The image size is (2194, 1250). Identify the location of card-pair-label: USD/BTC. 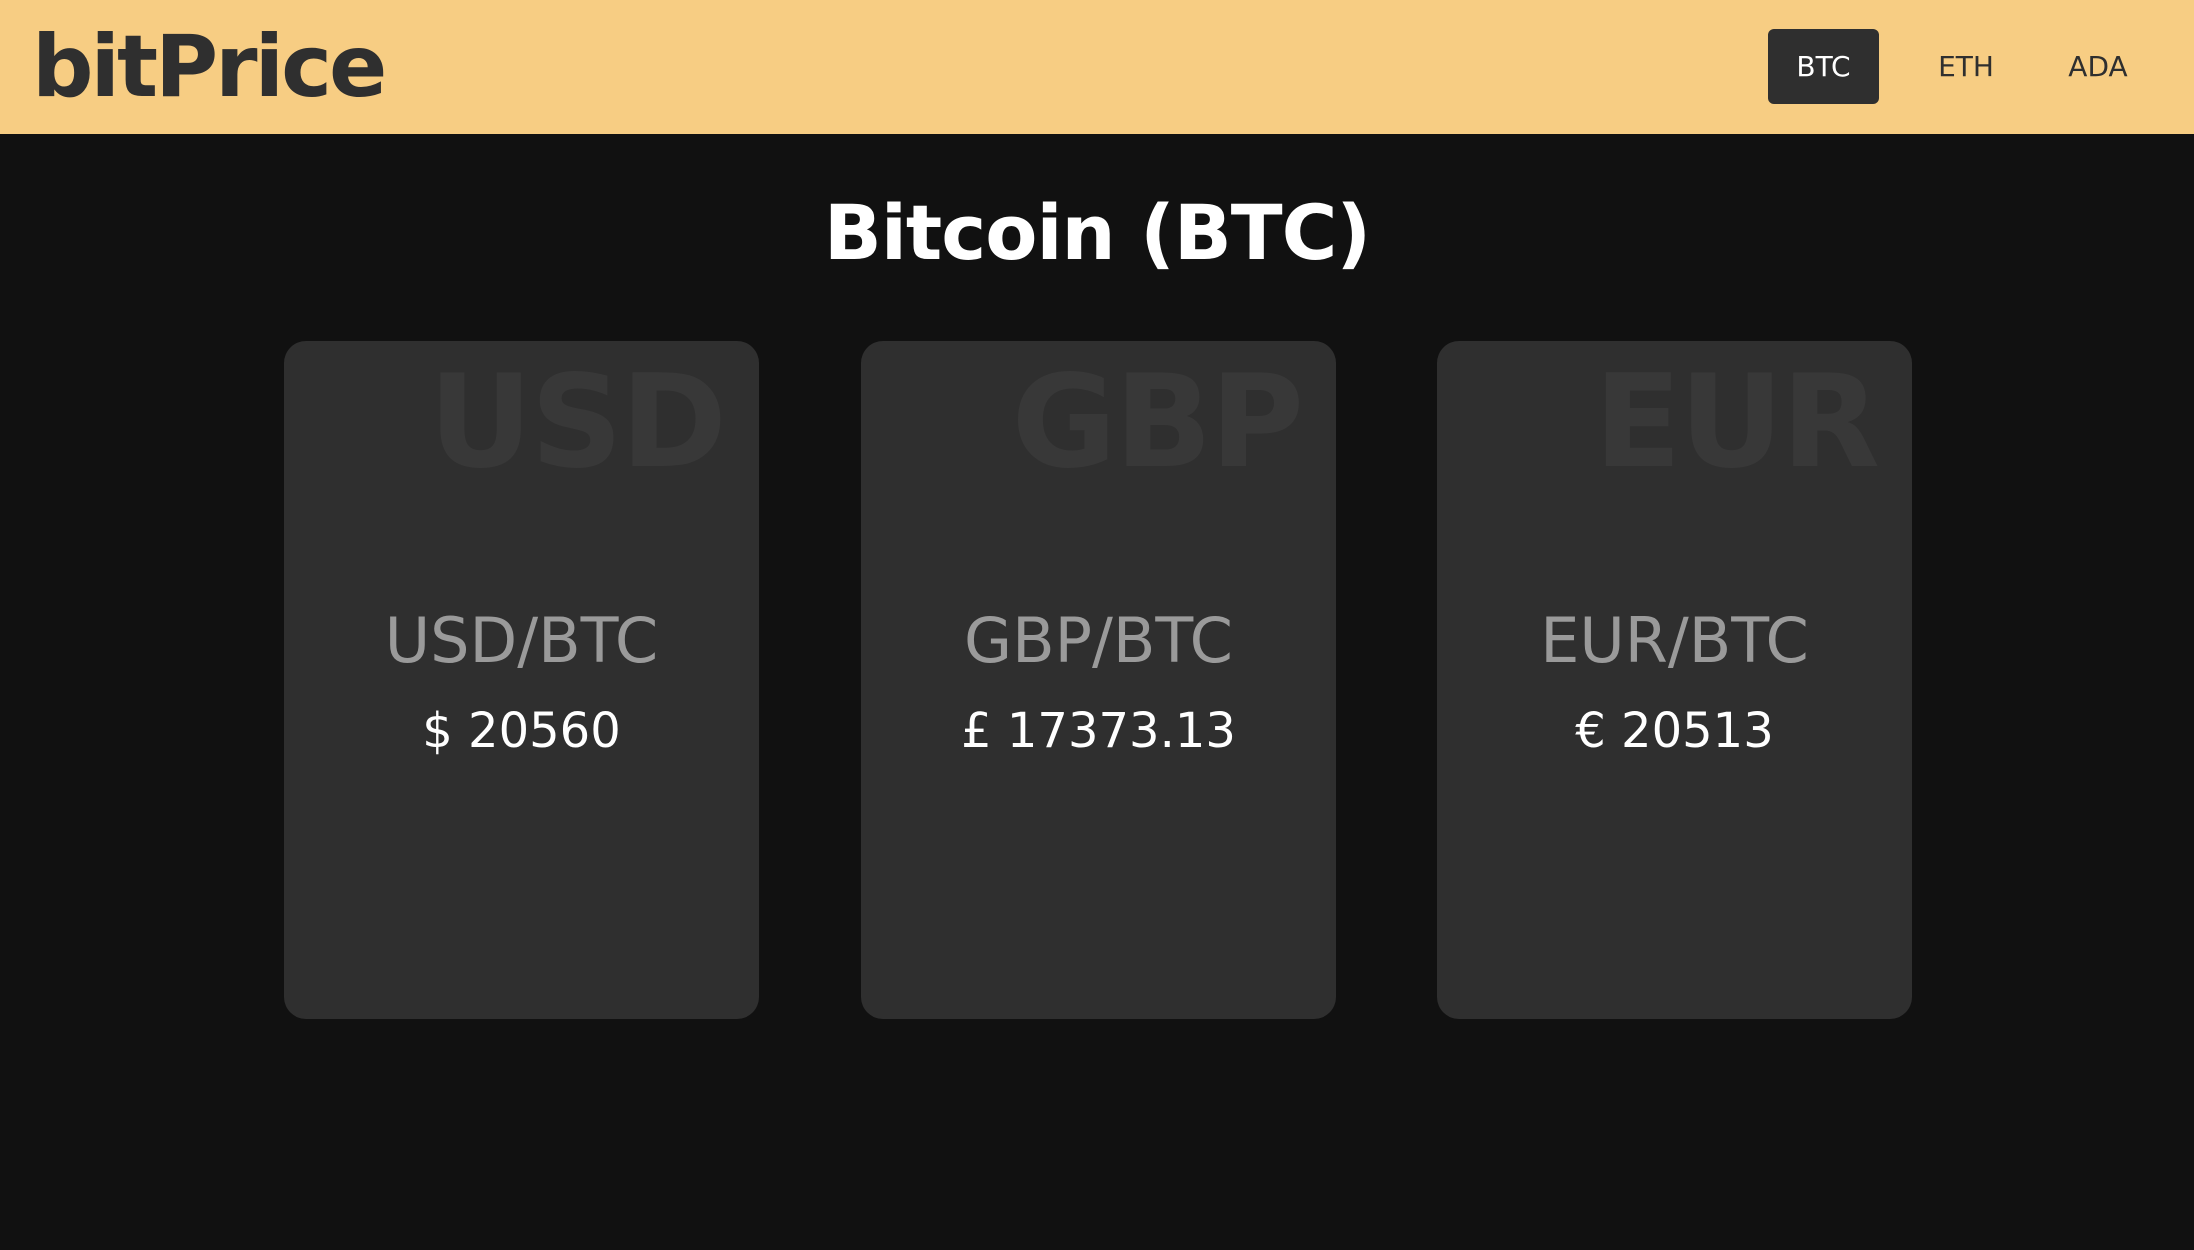
(521, 640).